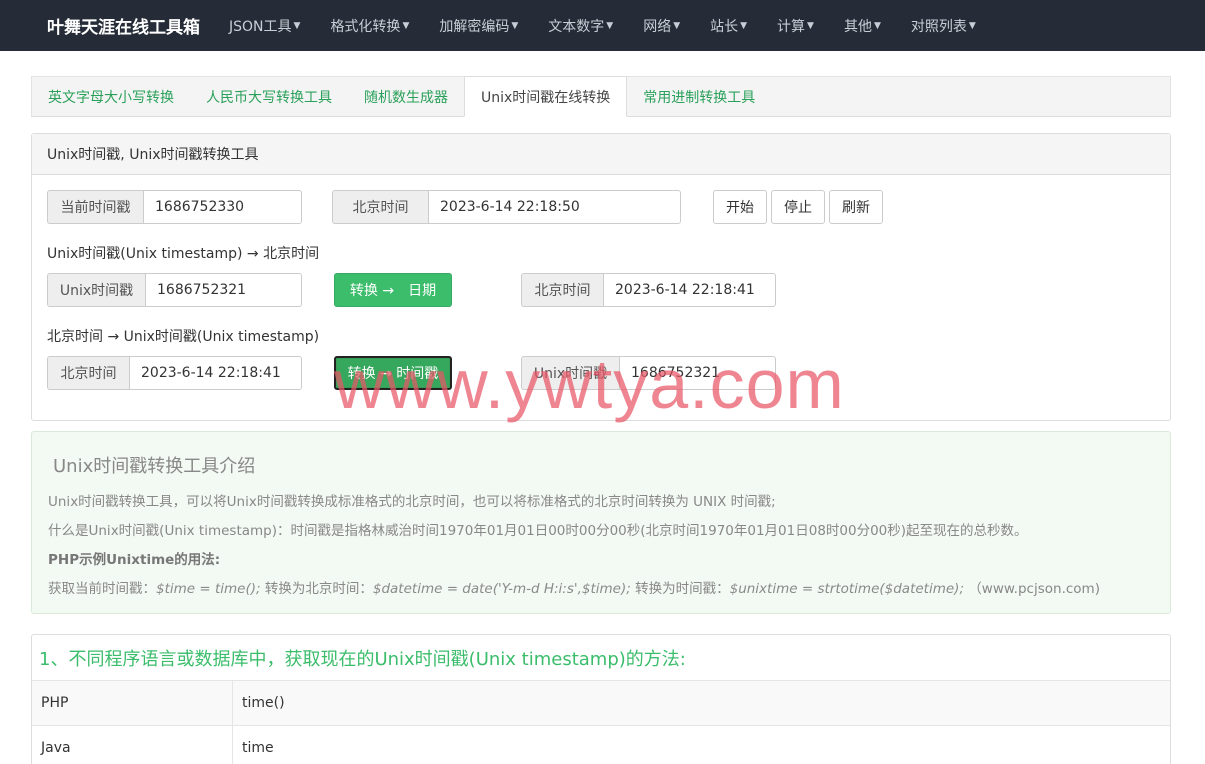 This screenshot has width=1205, height=764. Describe the element at coordinates (798, 207) in the screenshot. I see `stop-button: 停止` at that location.